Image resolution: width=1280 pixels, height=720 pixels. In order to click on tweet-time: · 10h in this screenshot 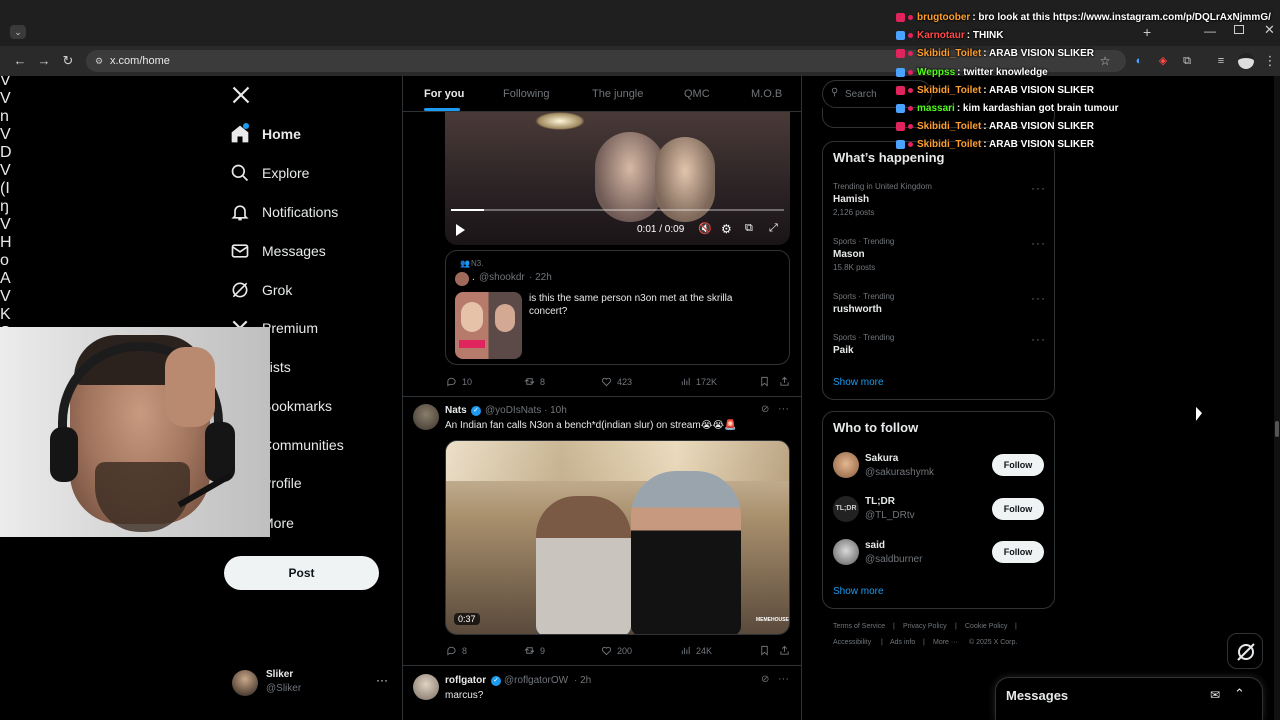, I will do `click(555, 410)`.